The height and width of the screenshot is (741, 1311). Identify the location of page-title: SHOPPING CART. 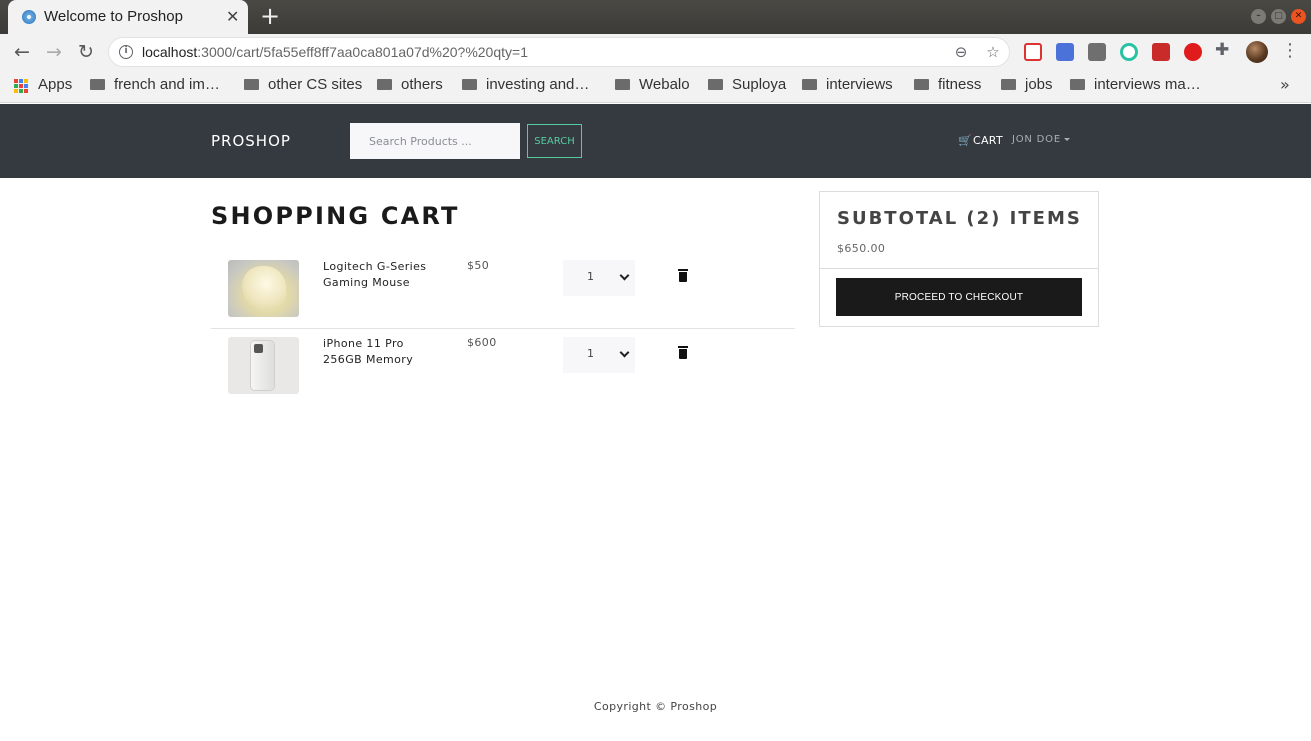
(335, 216).